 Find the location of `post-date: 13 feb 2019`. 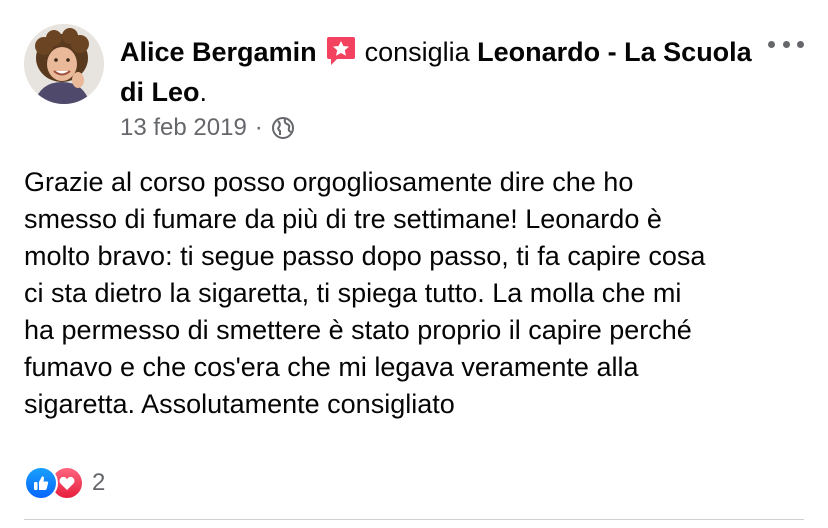

post-date: 13 feb 2019 is located at coordinates (183, 128).